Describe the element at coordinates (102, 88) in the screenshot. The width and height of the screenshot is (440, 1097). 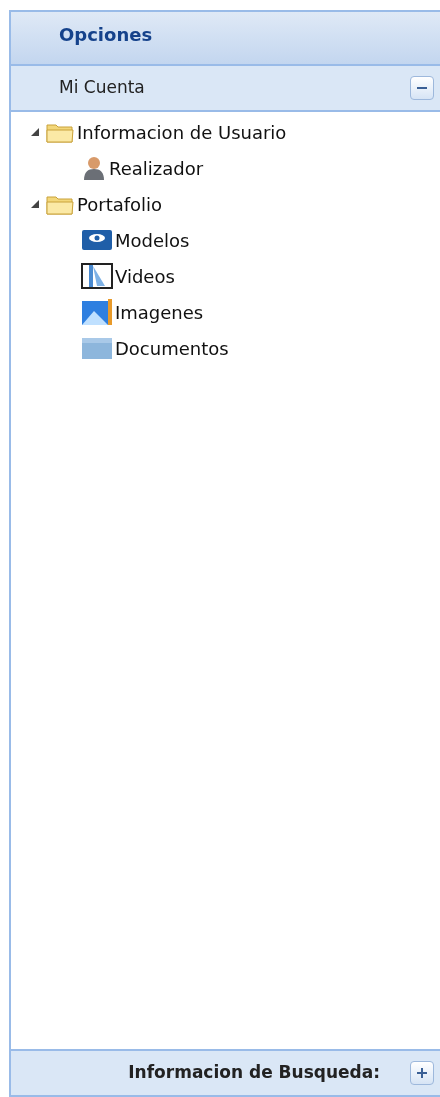
I see `section-title: Mi Cuenta` at that location.